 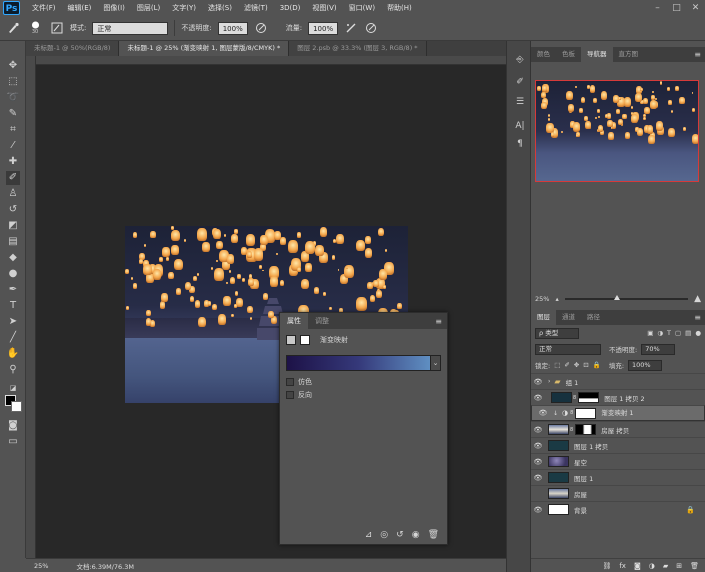 I want to click on menu-view: 视图(V), so click(x=324, y=8).